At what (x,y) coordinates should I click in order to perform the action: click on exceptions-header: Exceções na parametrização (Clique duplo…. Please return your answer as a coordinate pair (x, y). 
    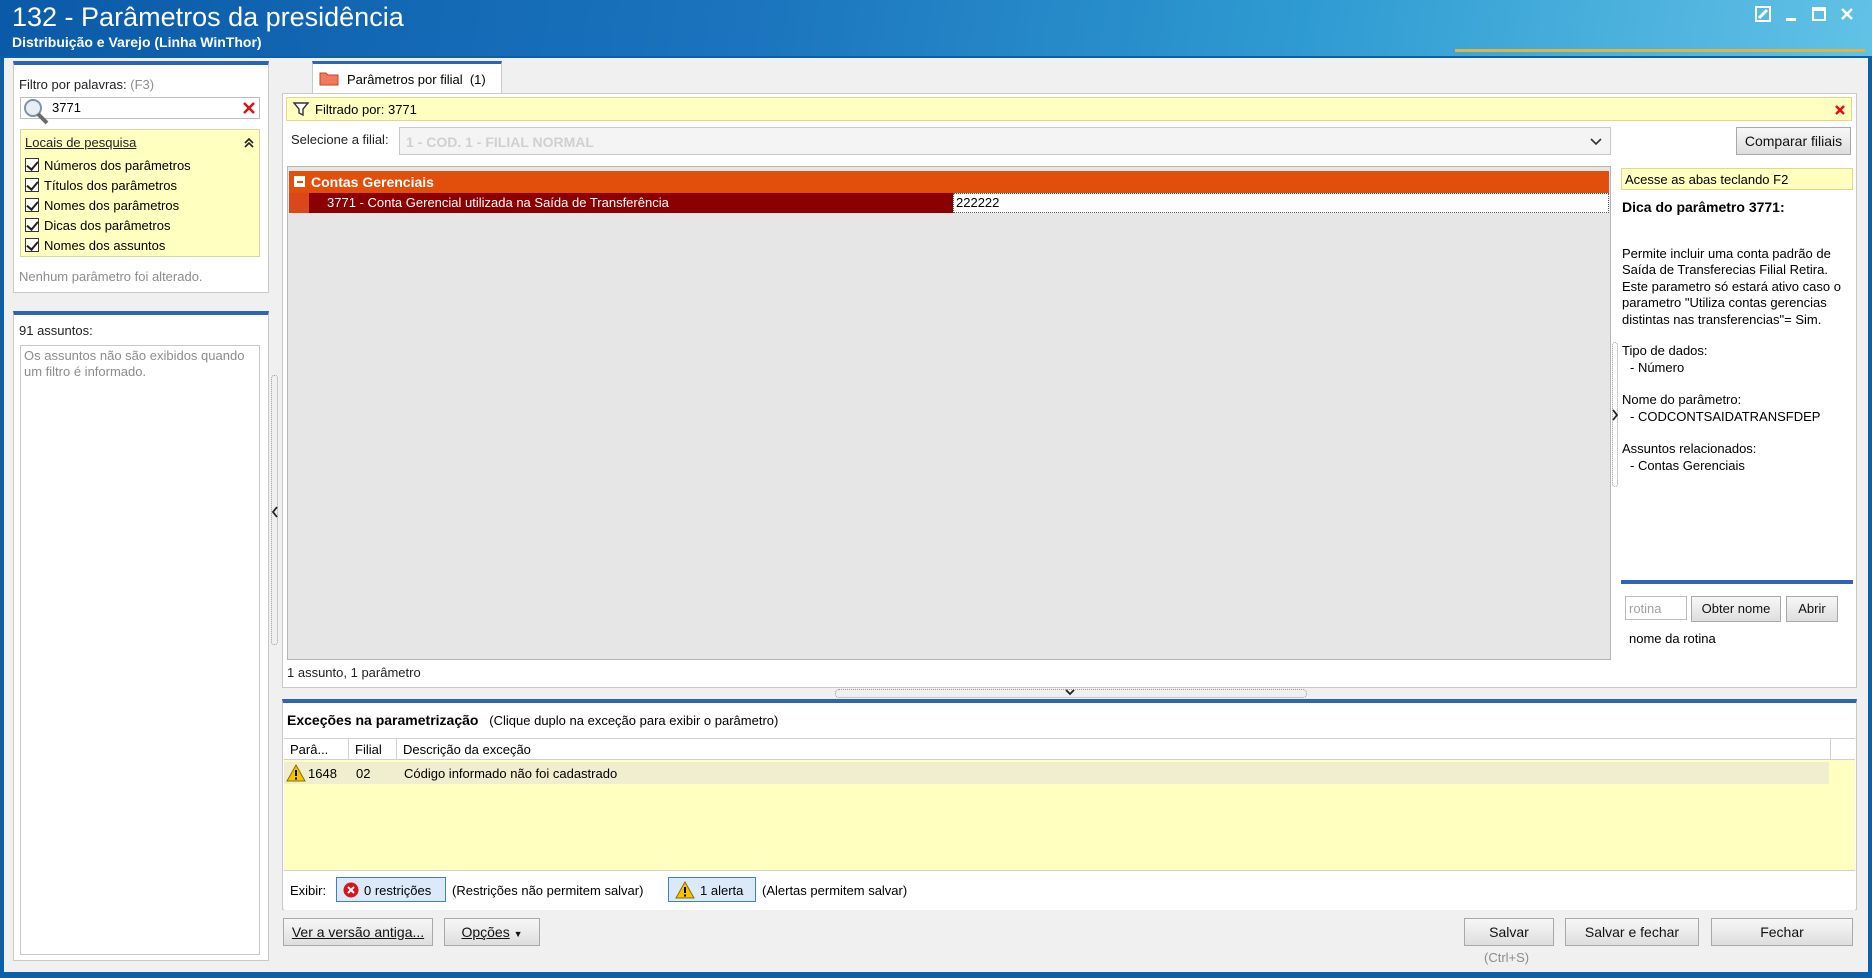
    Looking at the image, I should click on (533, 720).